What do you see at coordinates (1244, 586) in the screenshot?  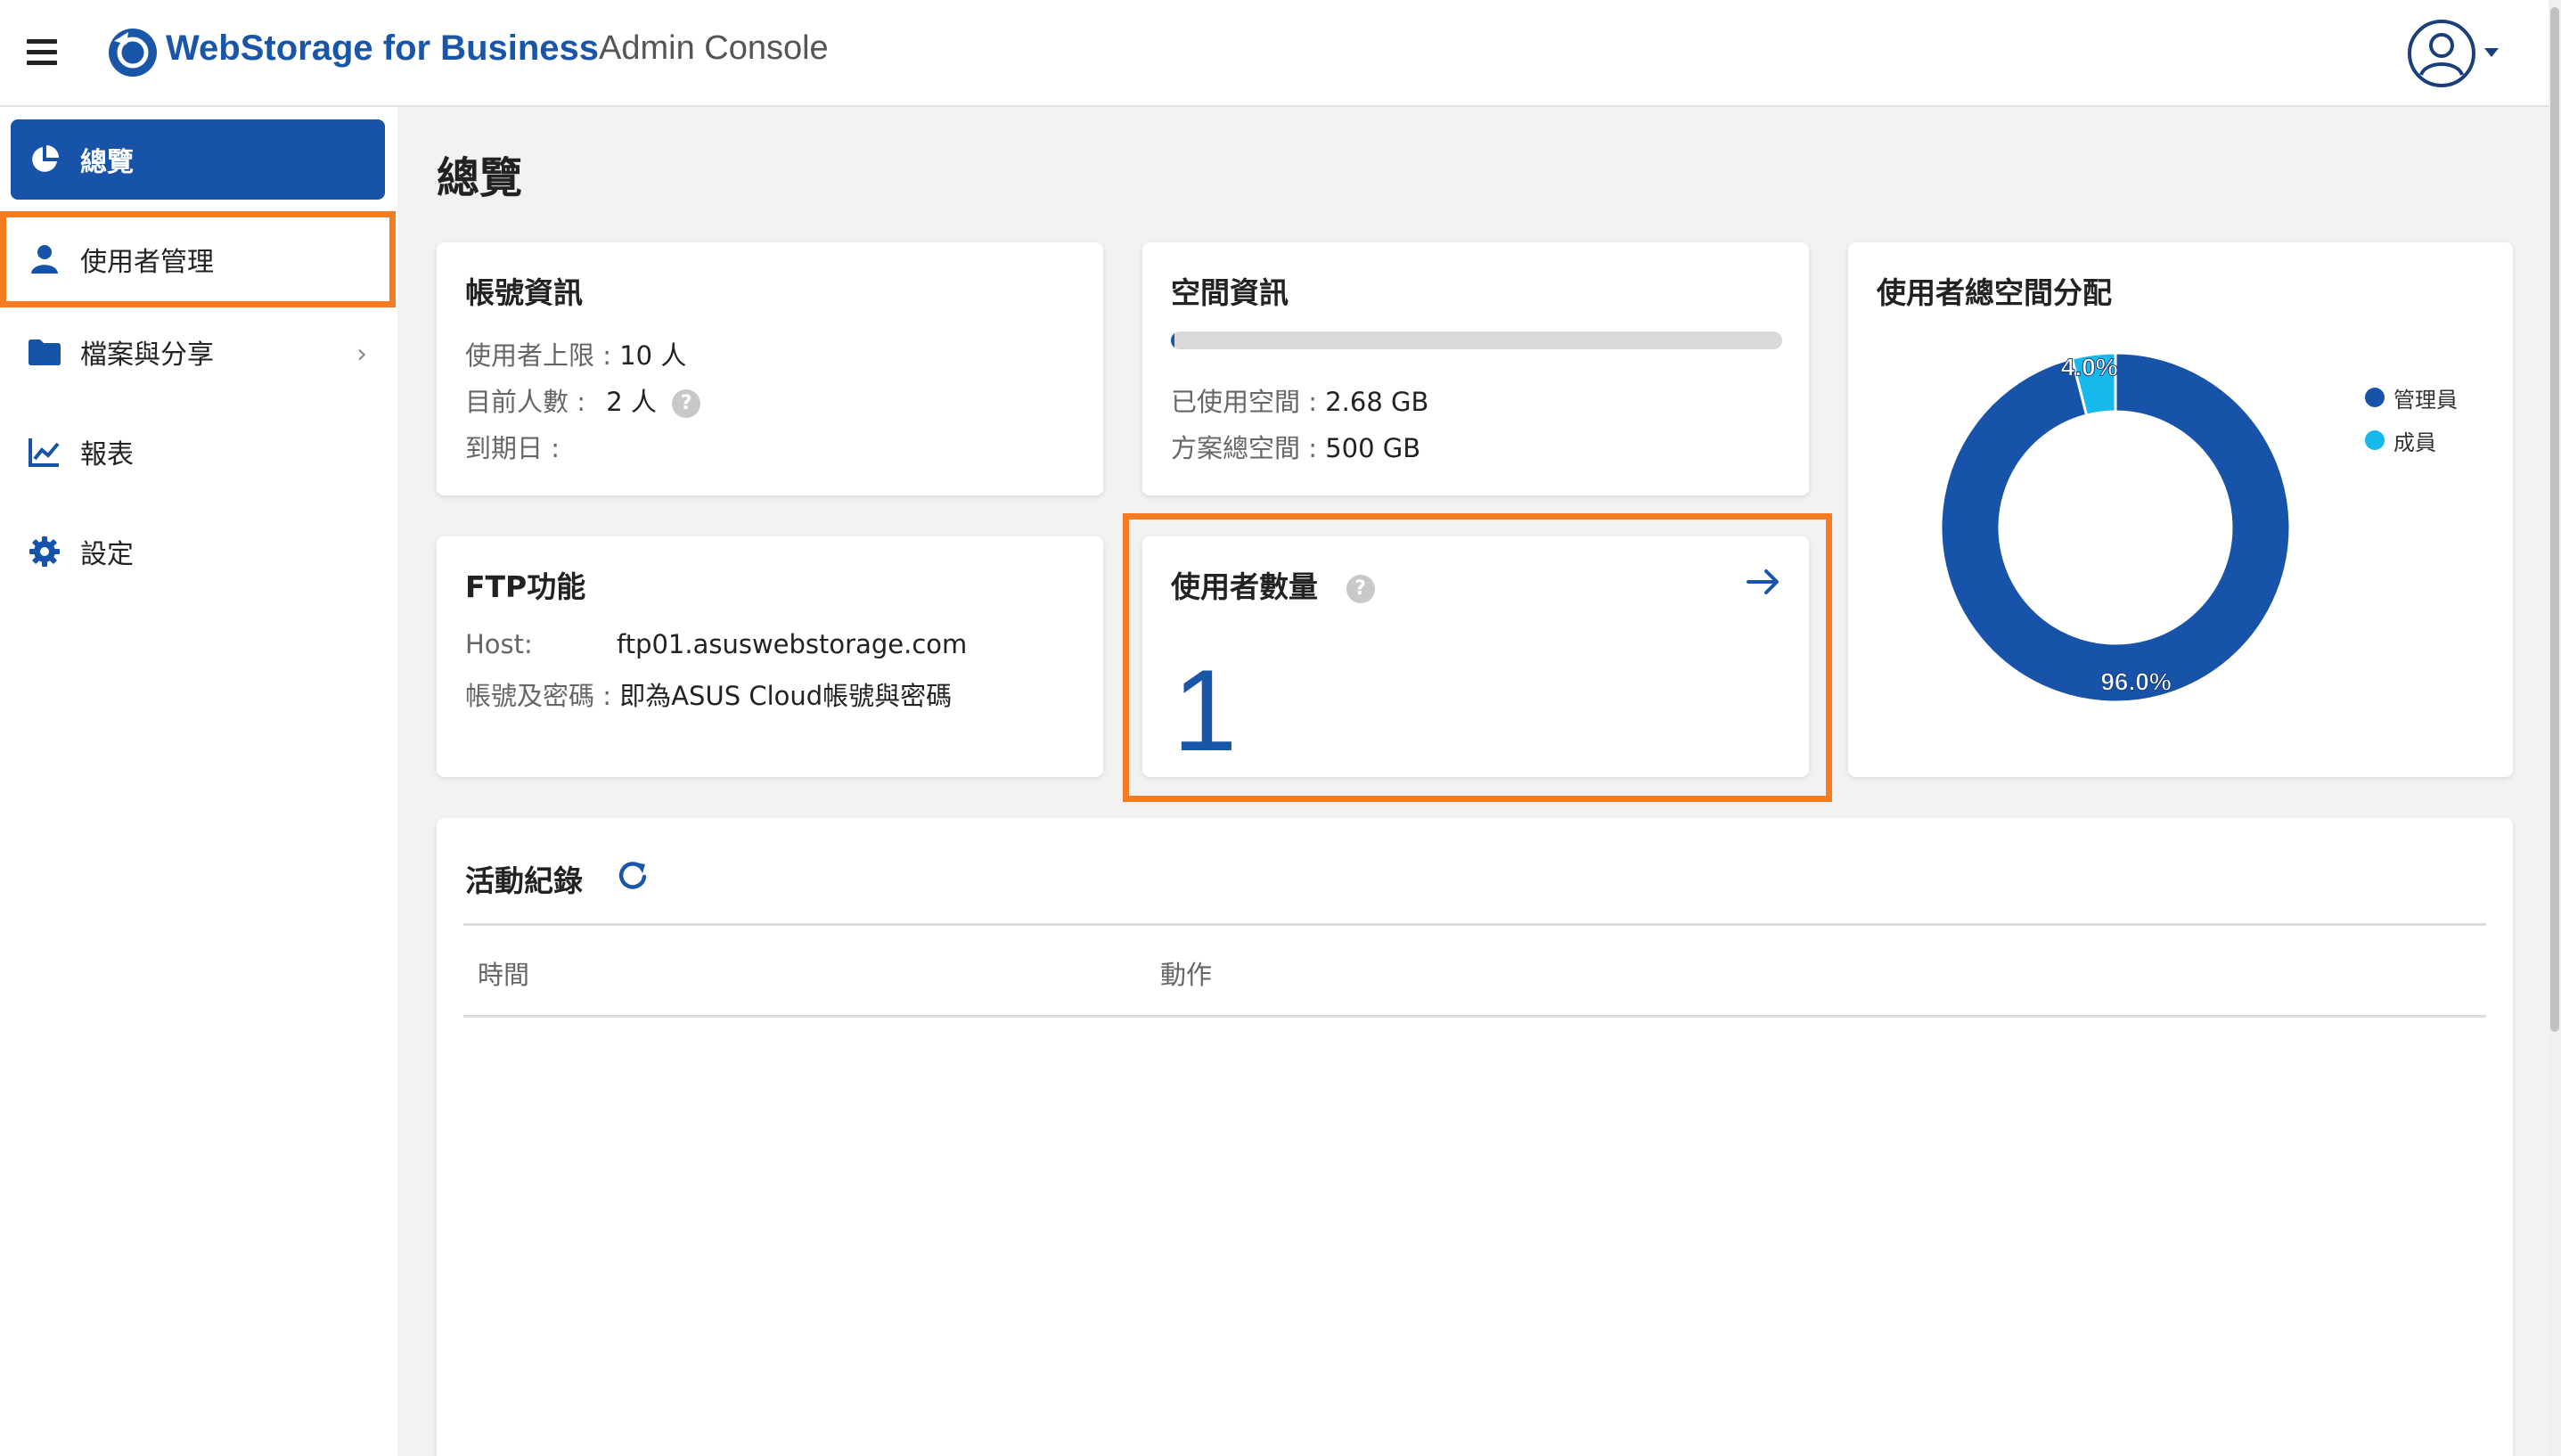 I see `user-count-title: 使用者數量` at bounding box center [1244, 586].